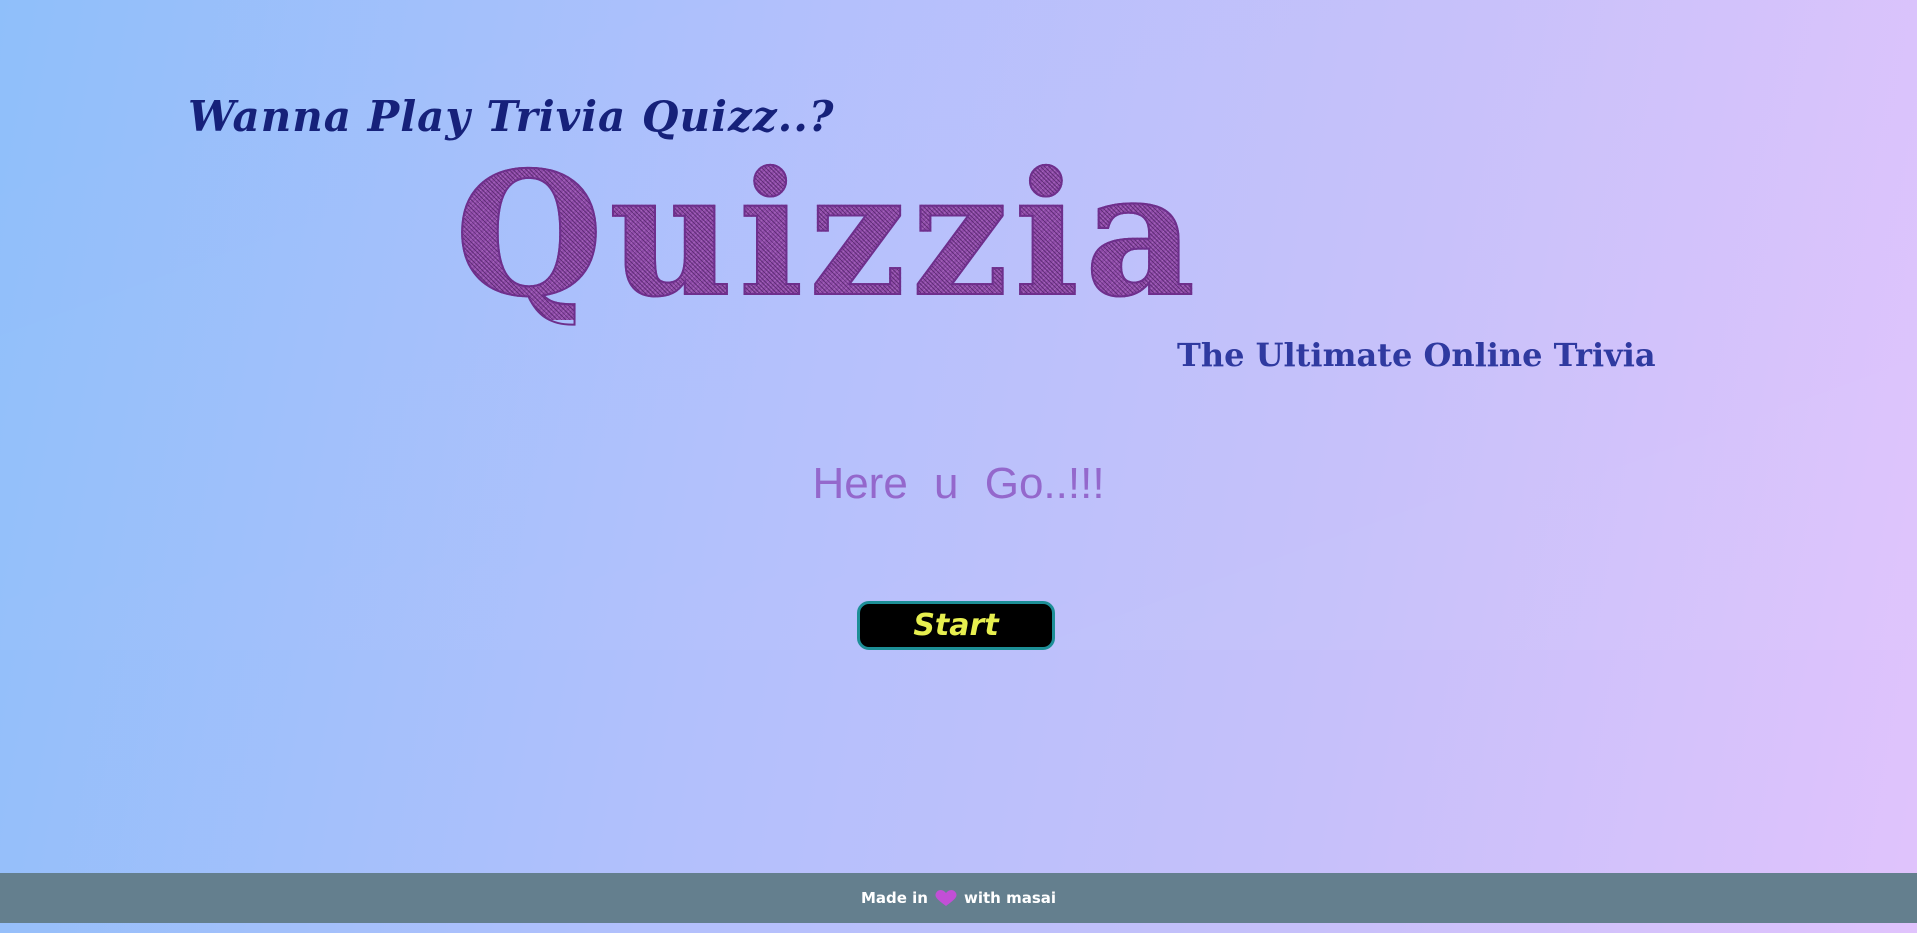  What do you see at coordinates (956, 625) in the screenshot?
I see `start-button: Start` at bounding box center [956, 625].